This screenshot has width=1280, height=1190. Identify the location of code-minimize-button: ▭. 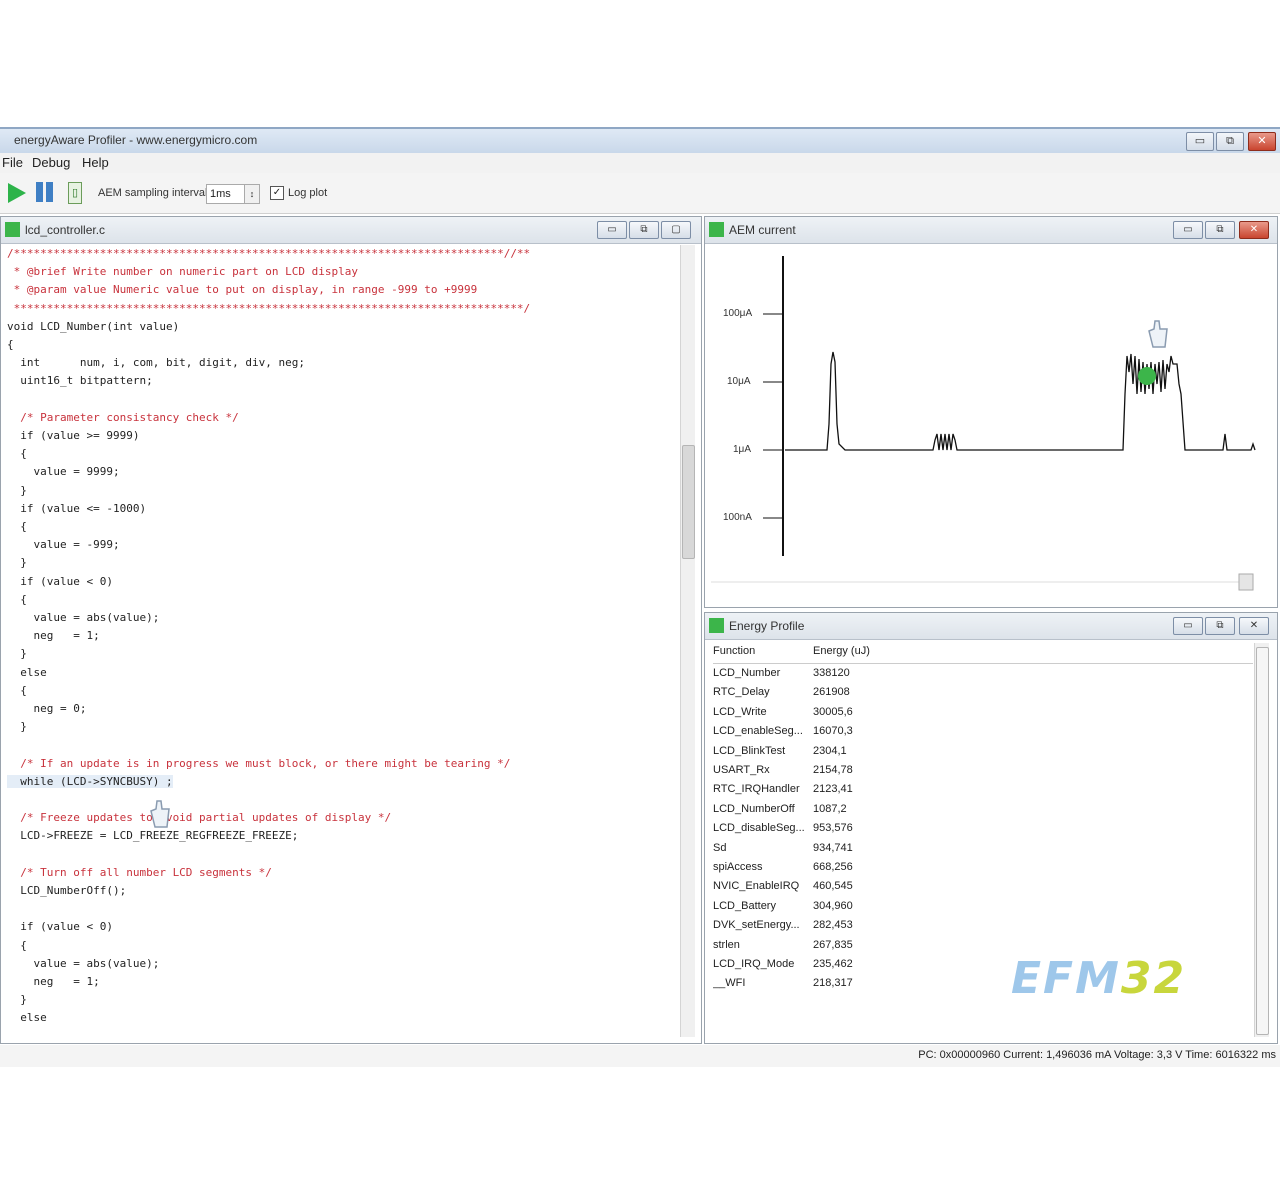
(612, 230).